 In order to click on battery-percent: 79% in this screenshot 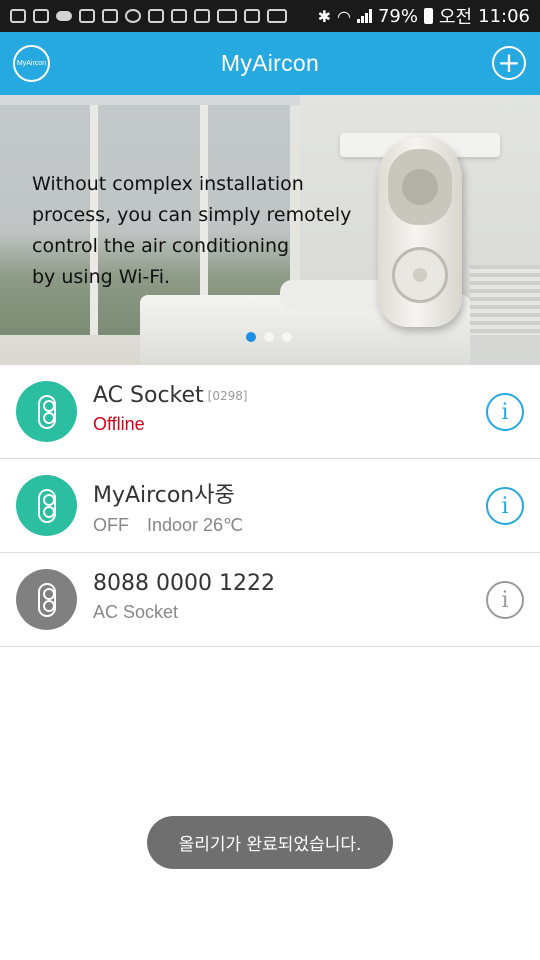, I will do `click(397, 16)`.